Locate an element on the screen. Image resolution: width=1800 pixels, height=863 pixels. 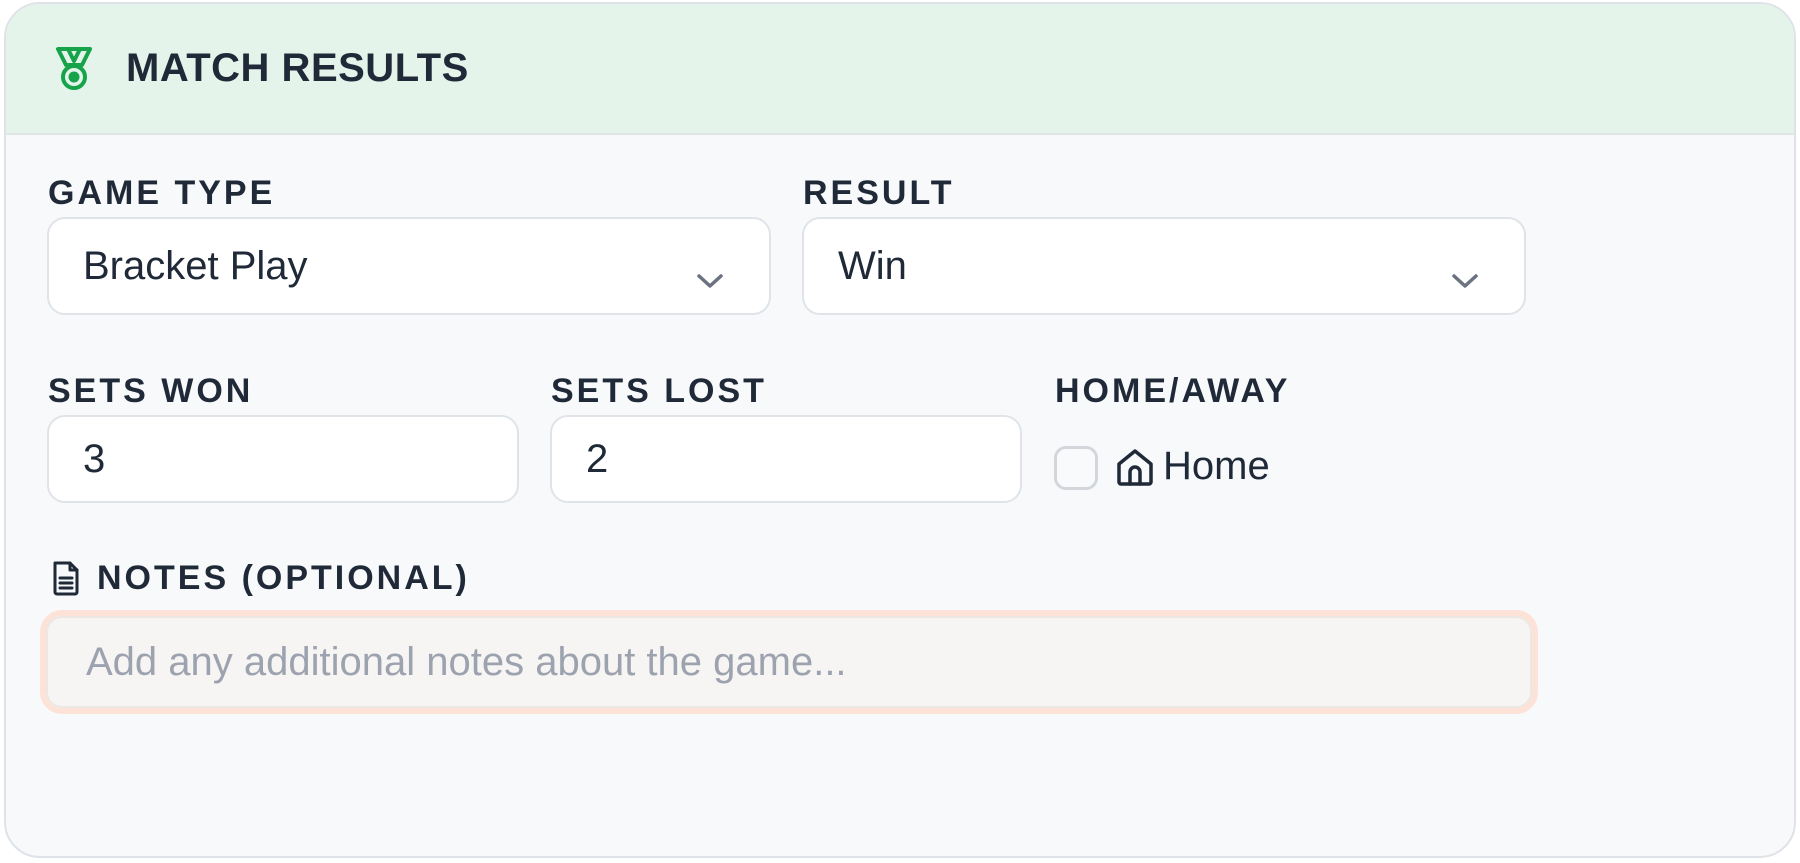
sets-won-label: SETS WON is located at coordinates (151, 391).